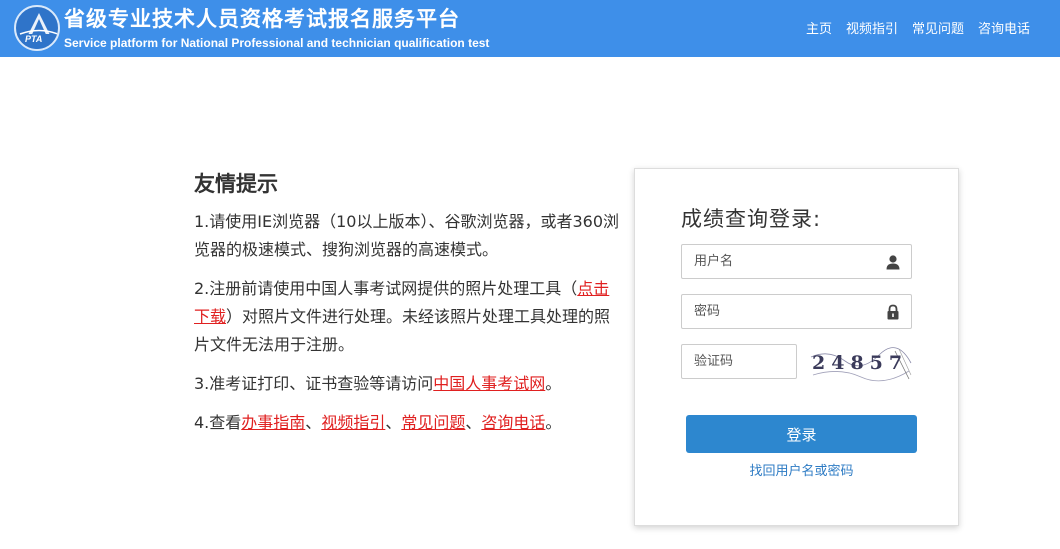  I want to click on faq-link: 常见问题, so click(433, 422).